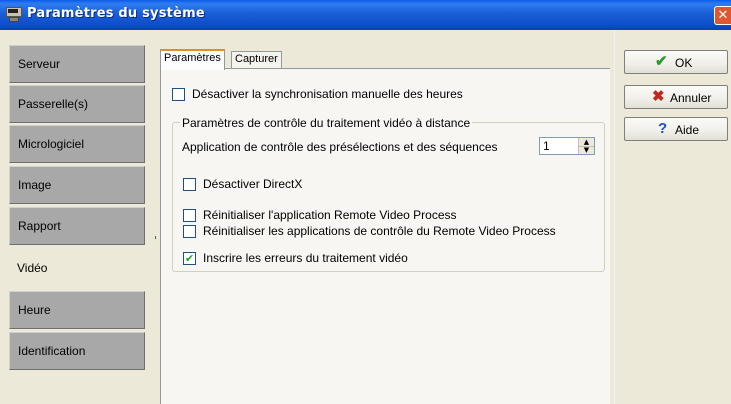  What do you see at coordinates (14, 14) in the screenshot?
I see `system-settings-icon` at bounding box center [14, 14].